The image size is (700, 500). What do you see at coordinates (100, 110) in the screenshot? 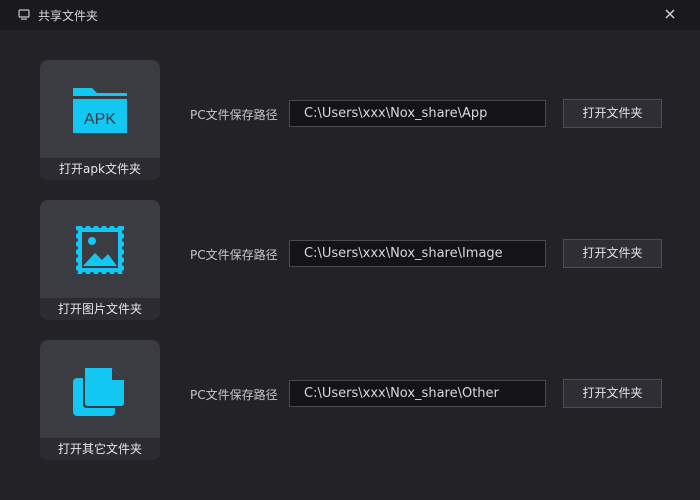
I see `apk-folder-icon: APK` at bounding box center [100, 110].